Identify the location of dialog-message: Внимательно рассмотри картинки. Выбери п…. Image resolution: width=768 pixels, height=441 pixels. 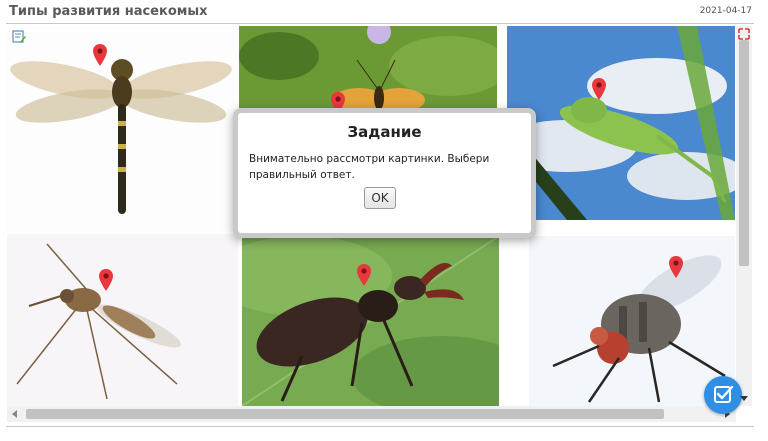
(369, 167).